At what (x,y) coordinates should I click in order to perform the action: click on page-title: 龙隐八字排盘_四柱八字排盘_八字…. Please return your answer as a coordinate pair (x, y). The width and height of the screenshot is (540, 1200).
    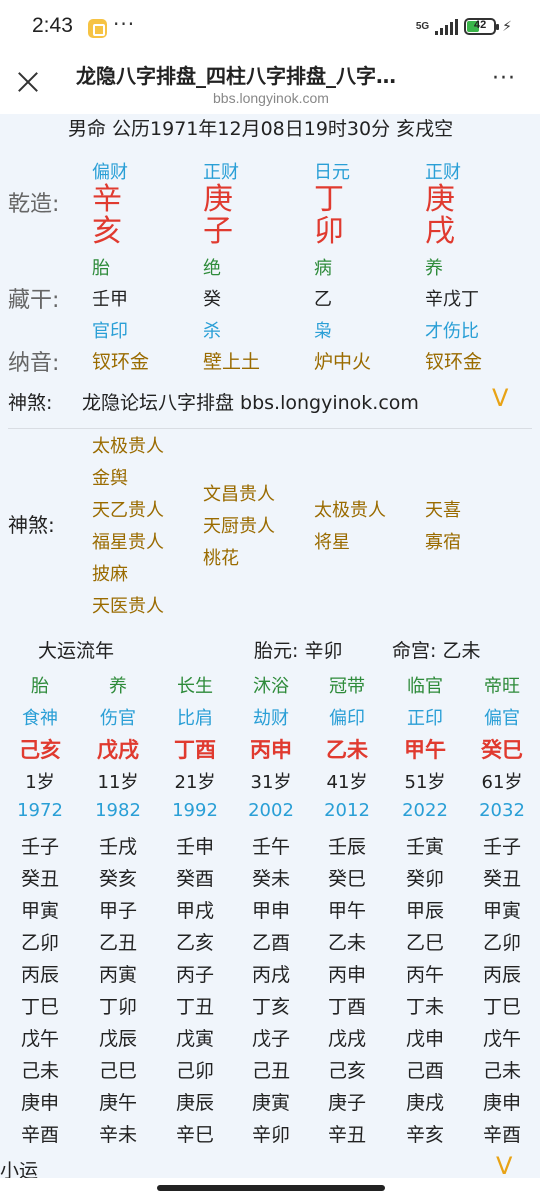
    Looking at the image, I should click on (236, 76).